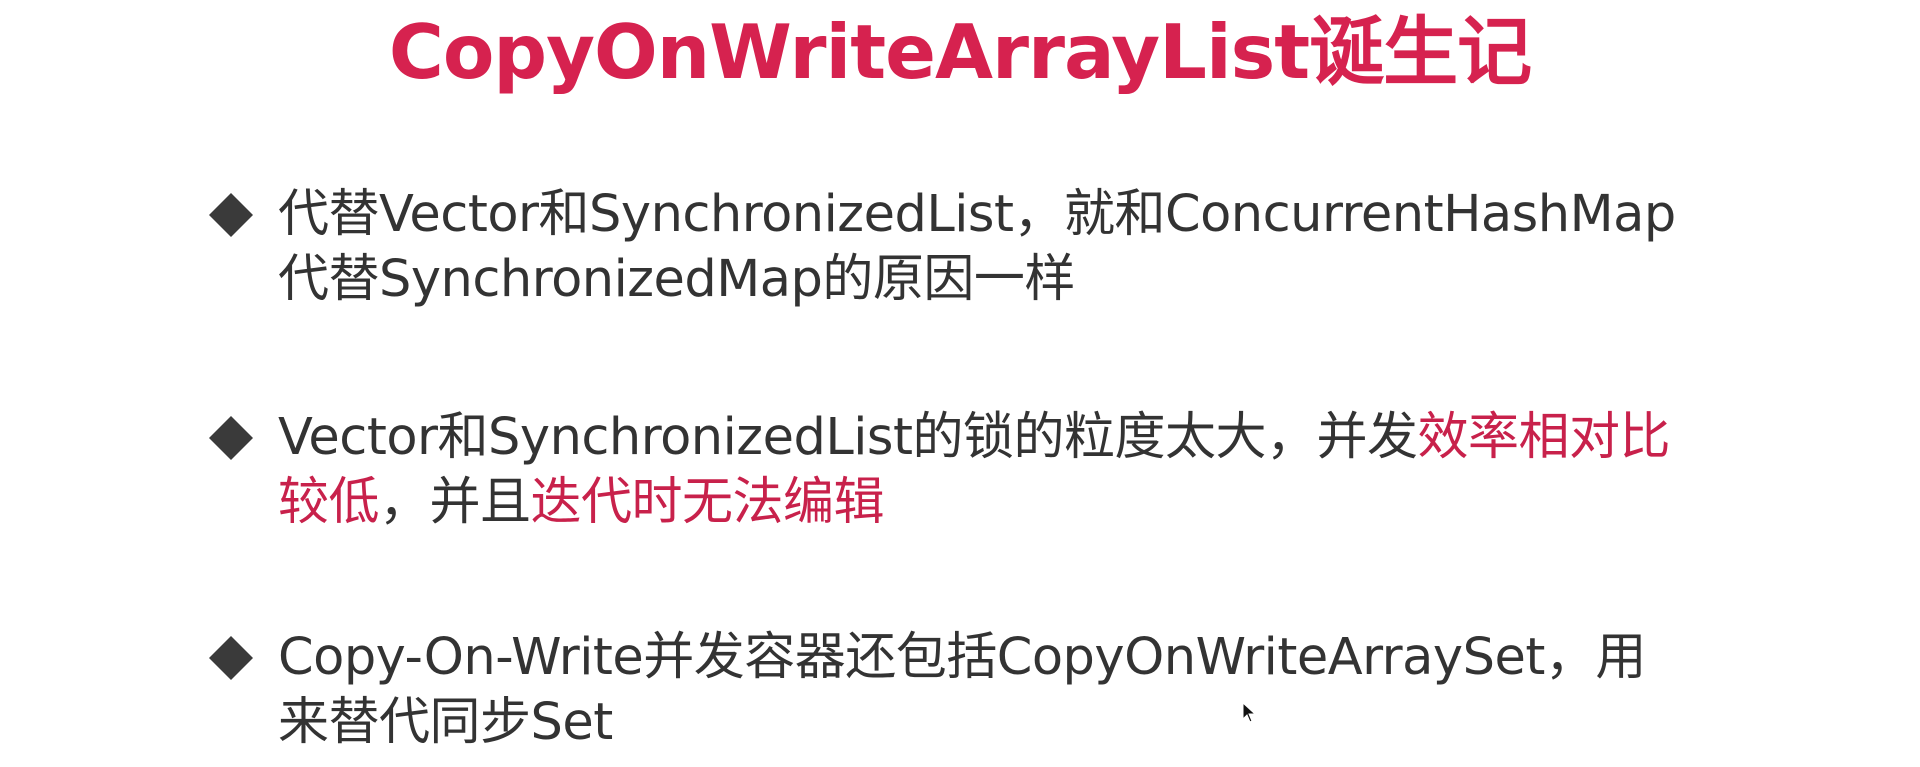 The image size is (1920, 767). What do you see at coordinates (329, 502) in the screenshot?
I see `bullet-2-emphasis-low: 较低` at bounding box center [329, 502].